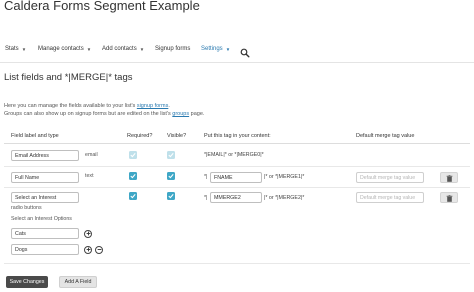 Image resolution: width=474 pixels, height=292 pixels. I want to click on header-visible: Visible?, so click(177, 136).